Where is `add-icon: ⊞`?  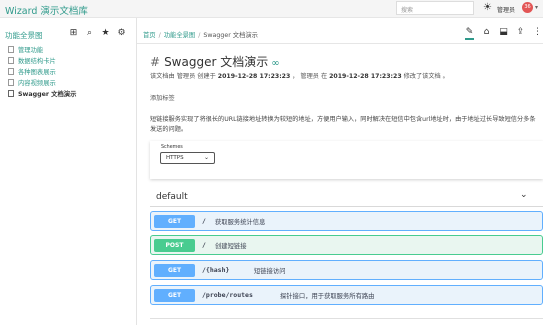 add-icon: ⊞ is located at coordinates (73, 33).